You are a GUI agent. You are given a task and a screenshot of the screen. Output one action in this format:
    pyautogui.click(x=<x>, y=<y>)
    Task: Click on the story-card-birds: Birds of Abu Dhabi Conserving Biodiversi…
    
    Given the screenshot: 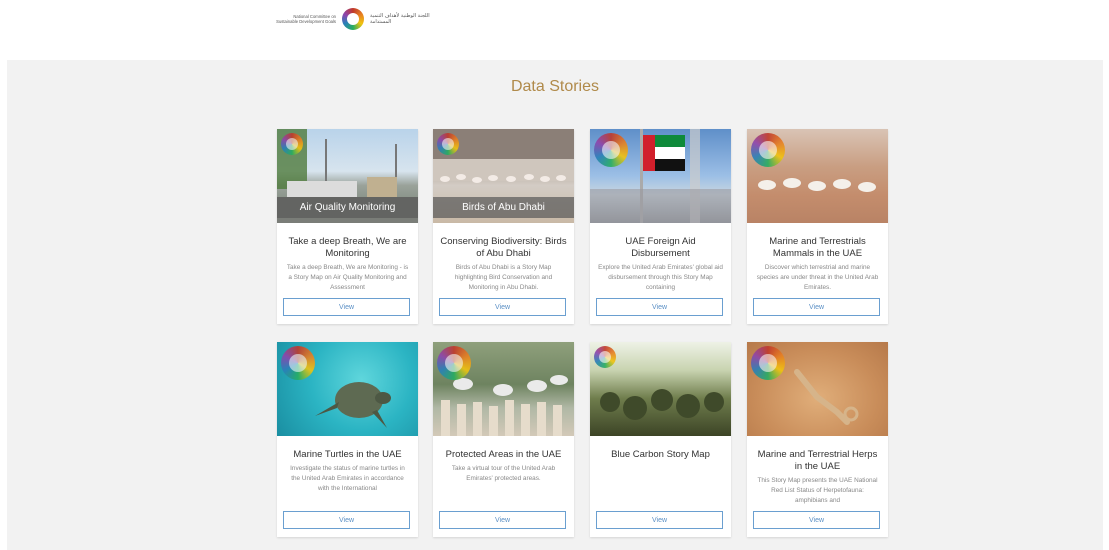 What is the action you would take?
    pyautogui.click(x=503, y=226)
    